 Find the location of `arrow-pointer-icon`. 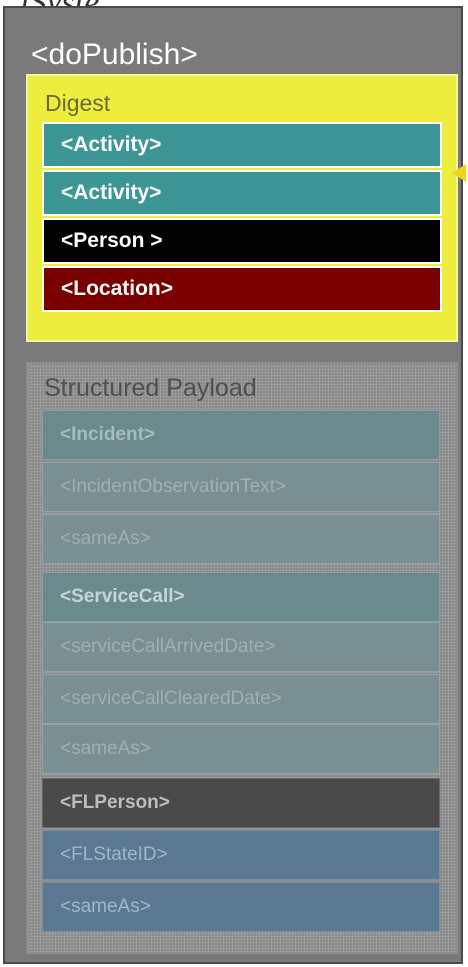

arrow-pointer-icon is located at coordinates (459, 173).